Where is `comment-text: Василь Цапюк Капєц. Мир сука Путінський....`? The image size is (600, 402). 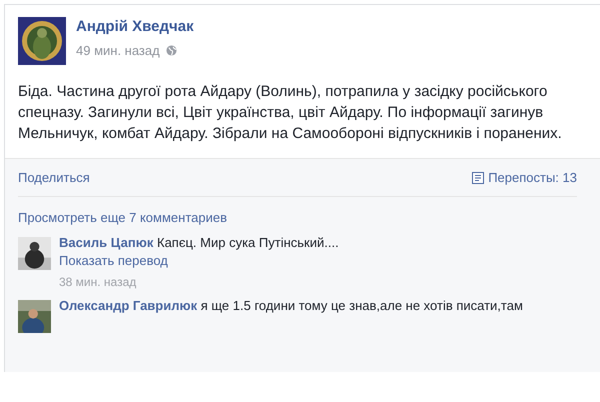 comment-text: Василь Цапюк Капєц. Мир сука Путінський.... is located at coordinates (199, 243).